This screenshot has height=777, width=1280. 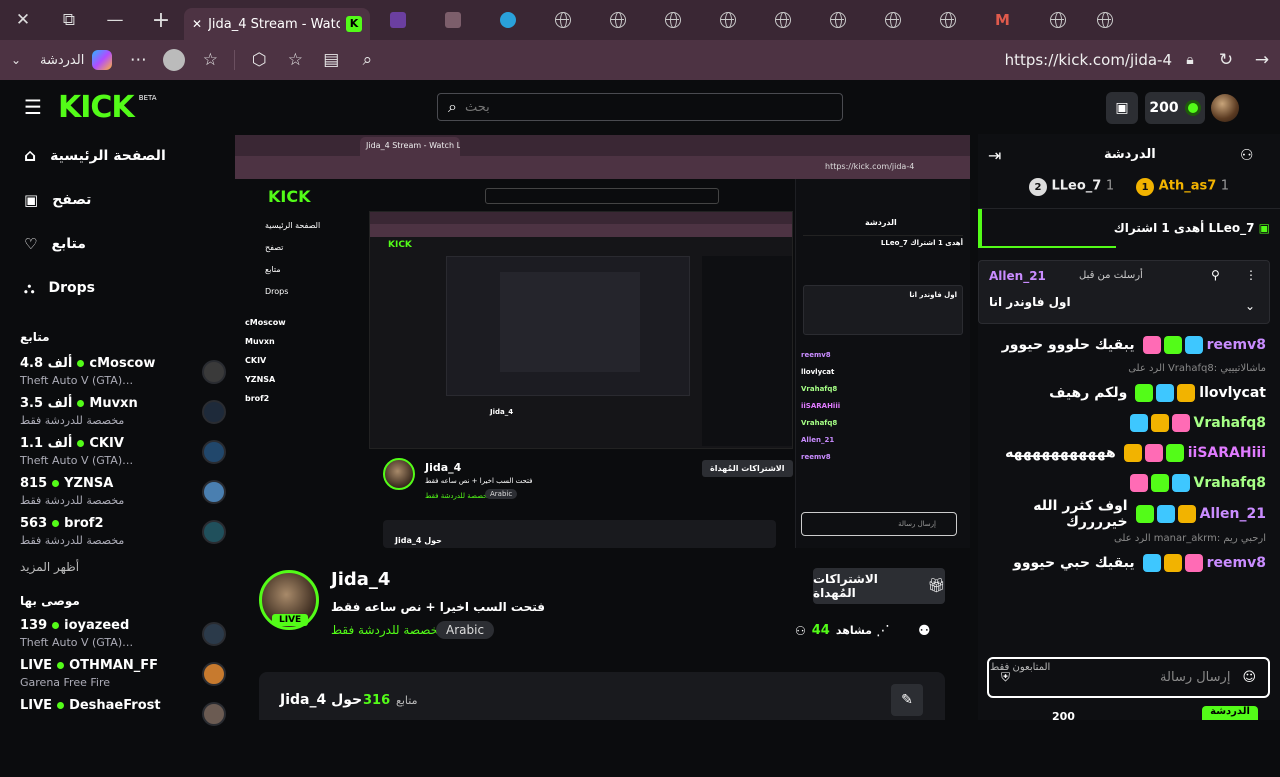 I want to click on extensions-icon: ⬡, so click(x=259, y=60).